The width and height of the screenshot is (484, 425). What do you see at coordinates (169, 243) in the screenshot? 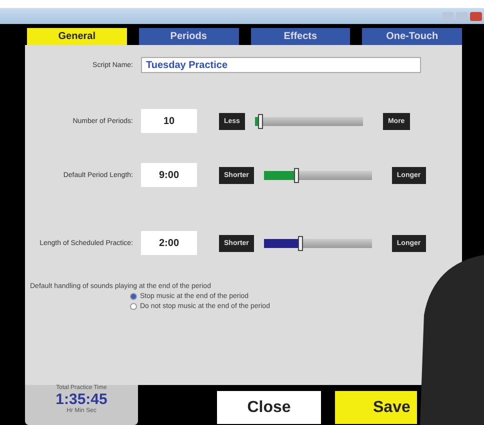
I see `value-display: 2:00` at bounding box center [169, 243].